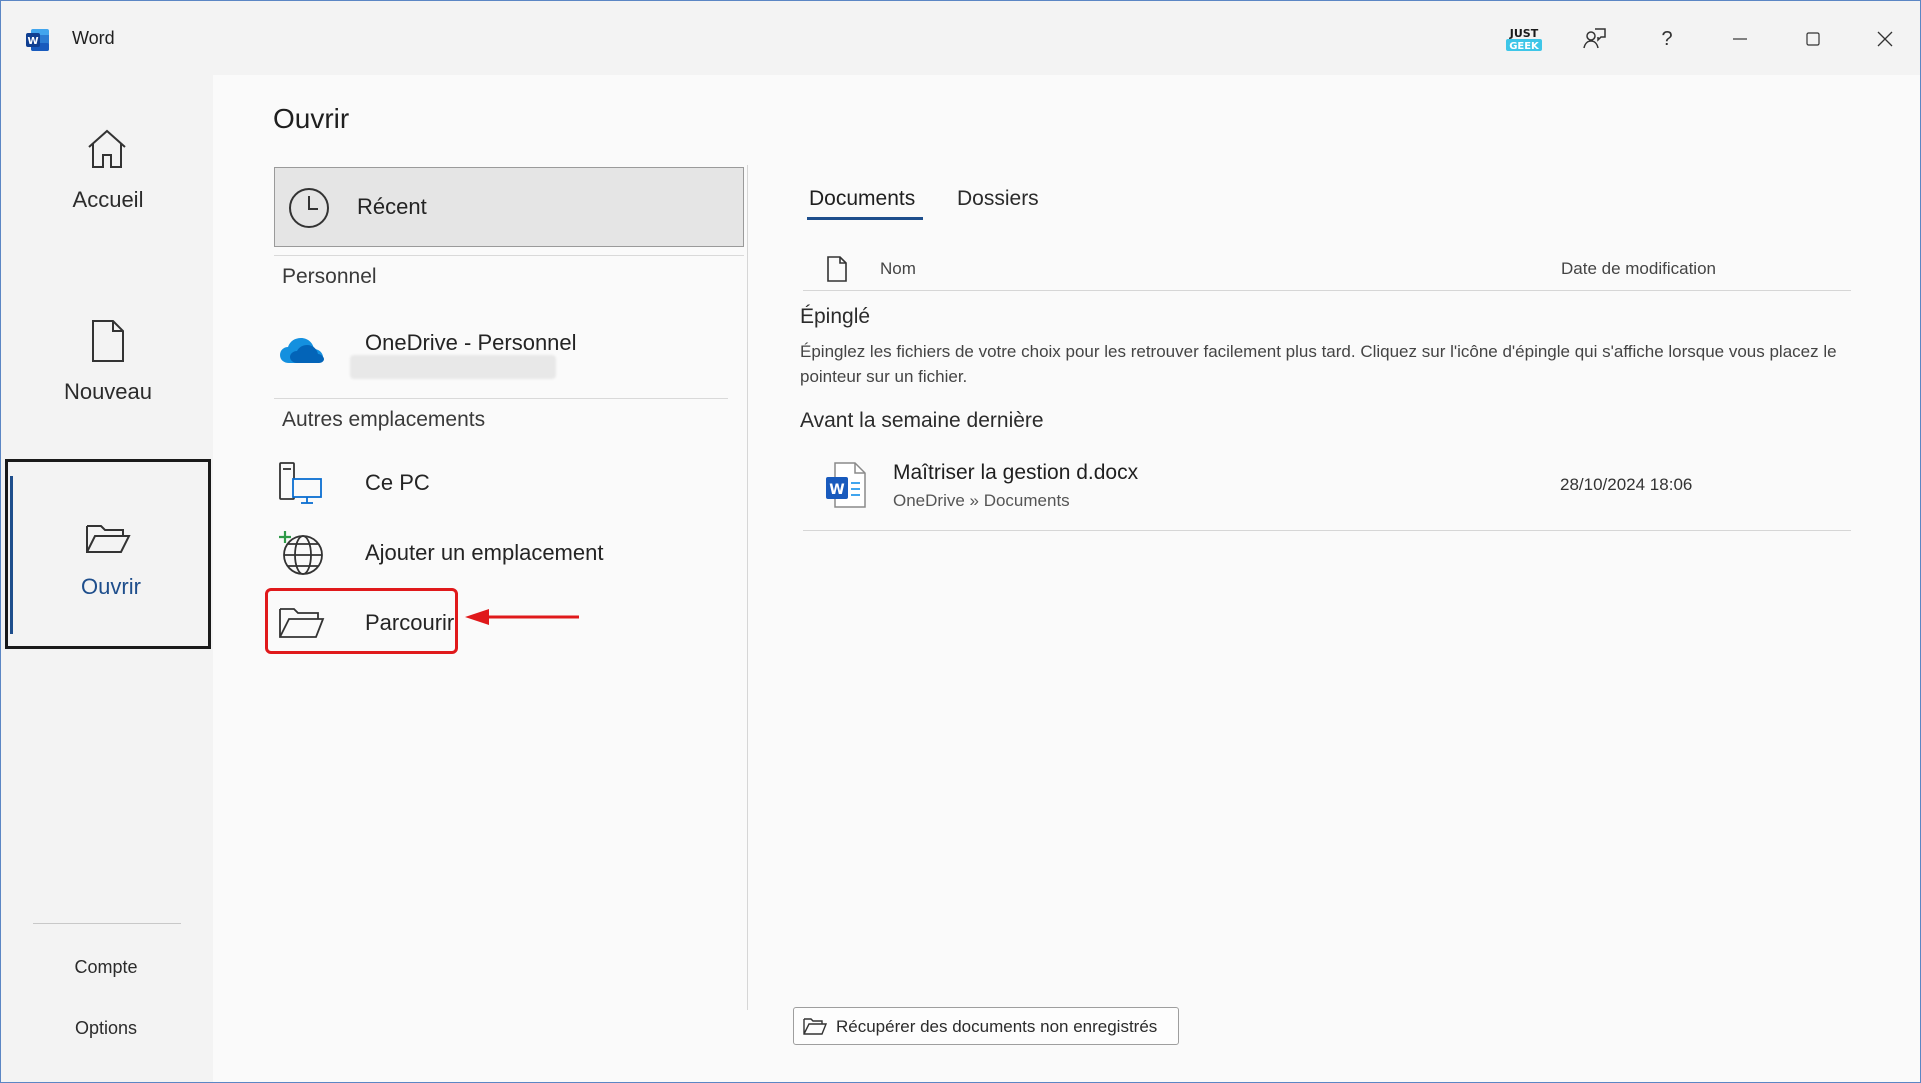 This screenshot has height=1083, width=1921. What do you see at coordinates (300, 483) in the screenshot?
I see `computer-icon` at bounding box center [300, 483].